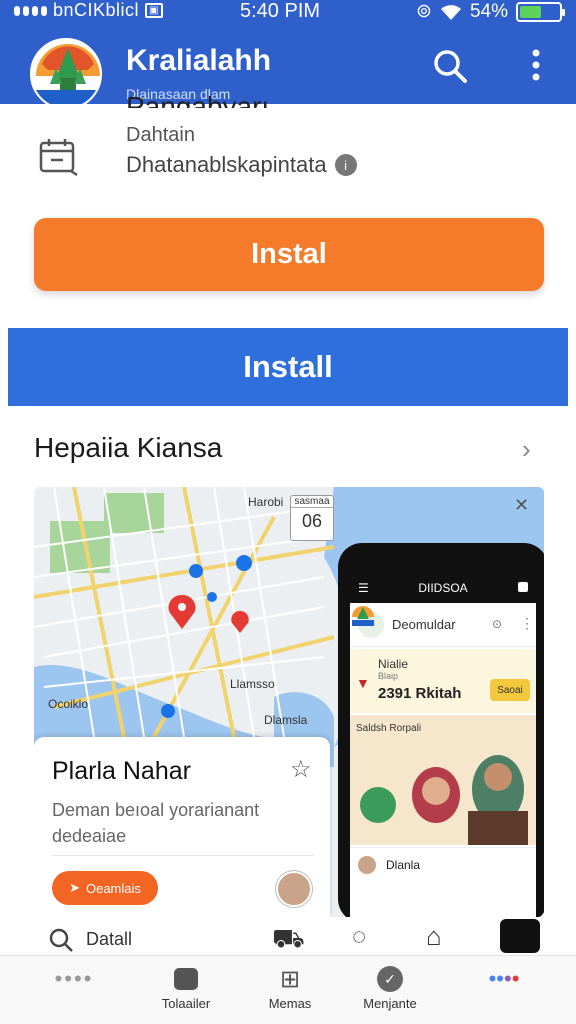 This screenshot has width=576, height=1024. Describe the element at coordinates (390, 979) in the screenshot. I see `compass-icon: ✓` at that location.